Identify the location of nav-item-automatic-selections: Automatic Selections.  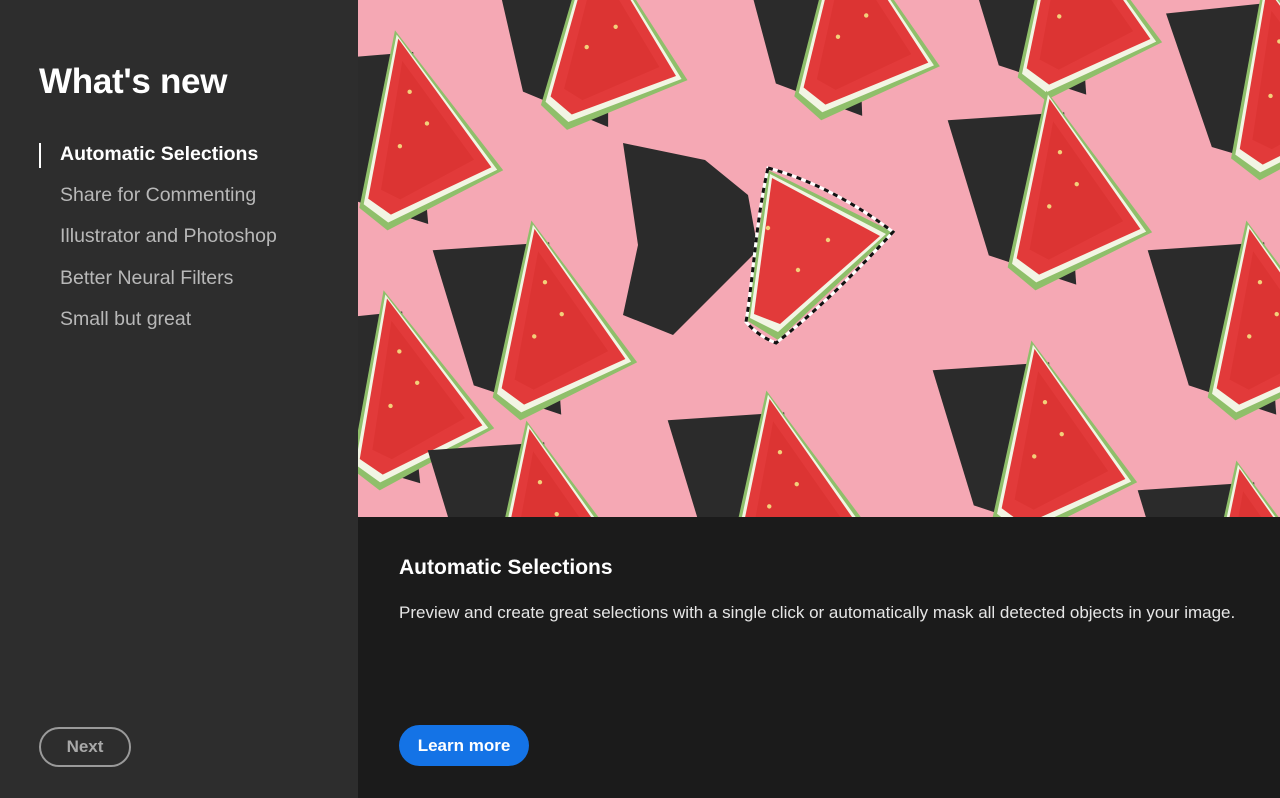
(189, 160).